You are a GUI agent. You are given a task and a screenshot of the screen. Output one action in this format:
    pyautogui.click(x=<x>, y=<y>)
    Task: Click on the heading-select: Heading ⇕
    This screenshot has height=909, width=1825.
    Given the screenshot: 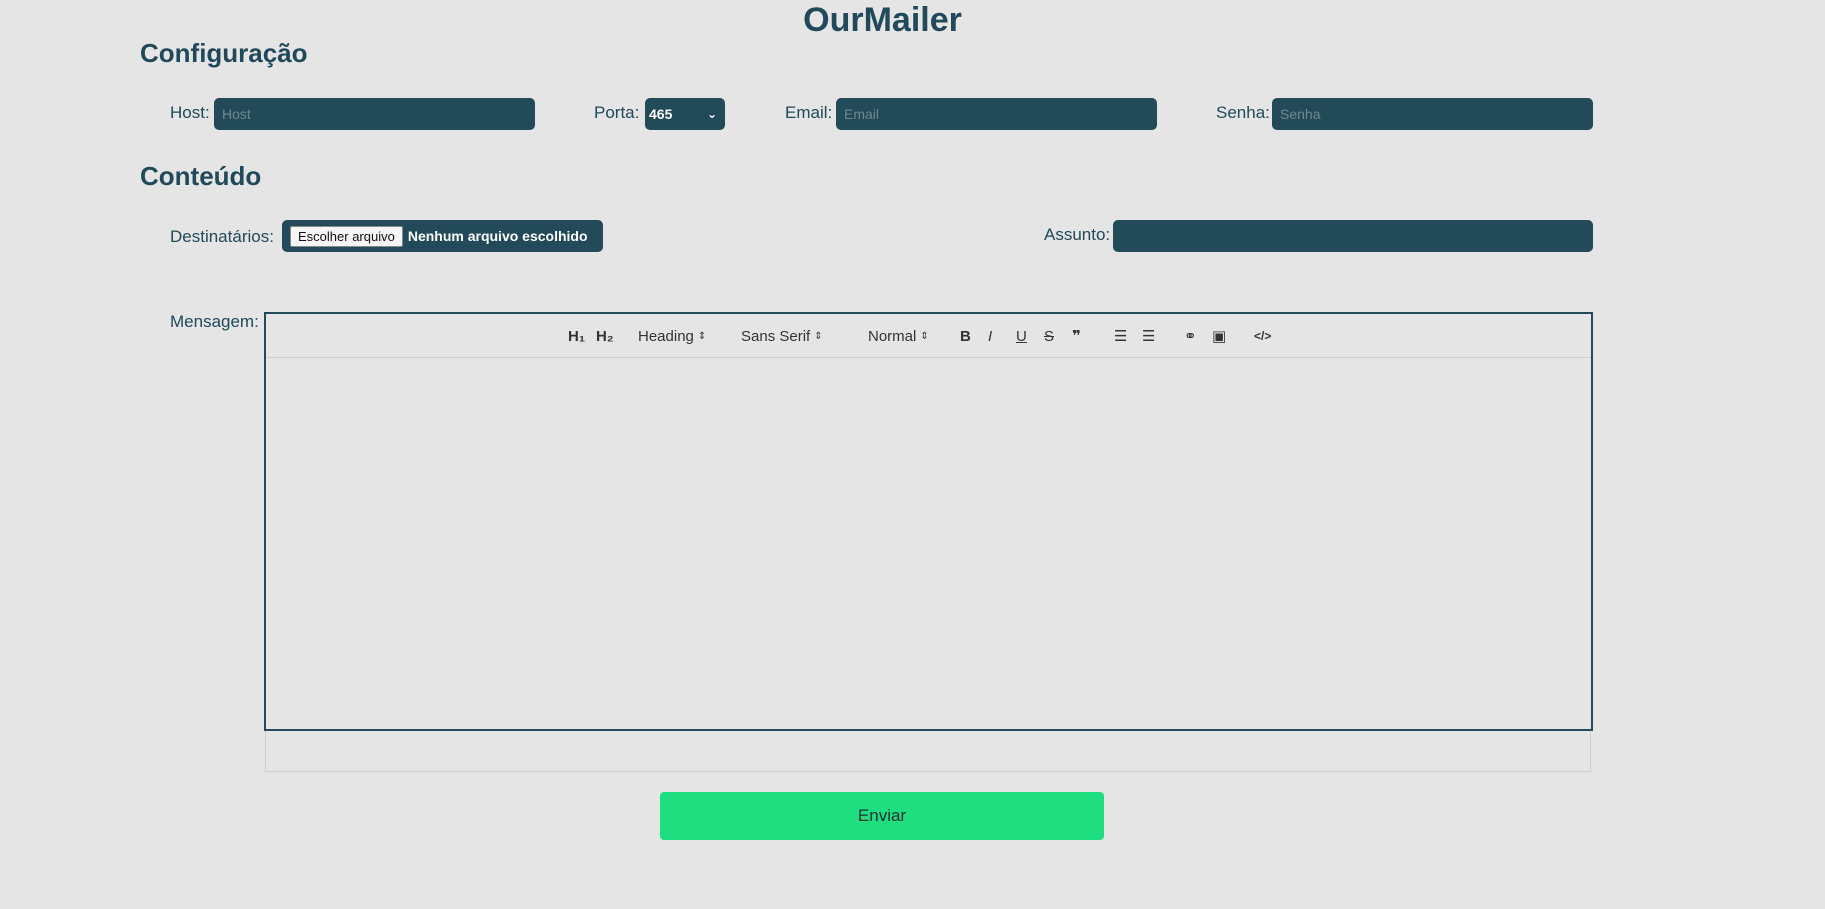 What is the action you would take?
    pyautogui.click(x=672, y=336)
    